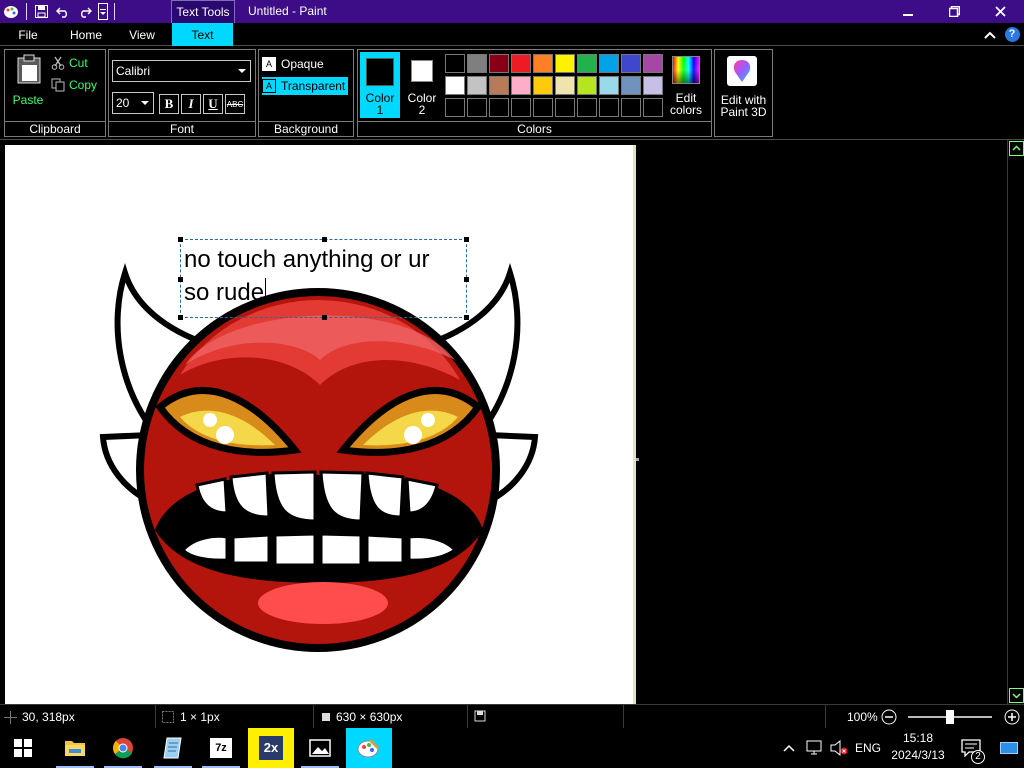 The width and height of the screenshot is (1024, 768). Describe the element at coordinates (1009, 748) in the screenshot. I see `show-desktop-button` at that location.